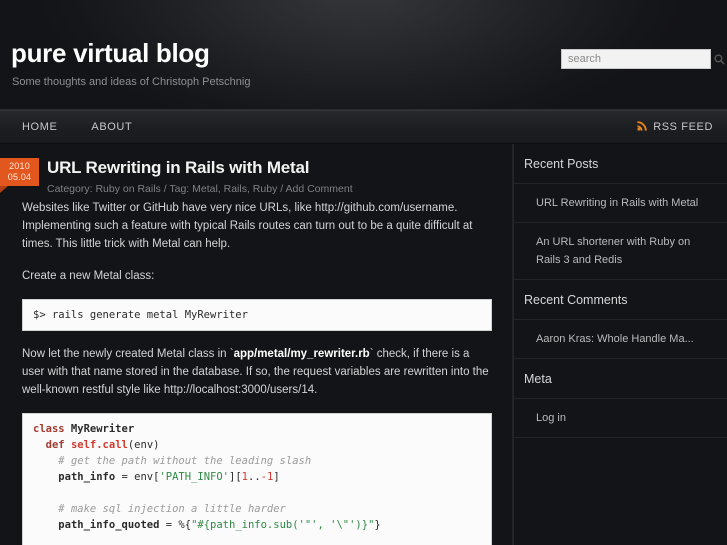  What do you see at coordinates (55, 445) in the screenshot?
I see `code-keyword-def: def` at bounding box center [55, 445].